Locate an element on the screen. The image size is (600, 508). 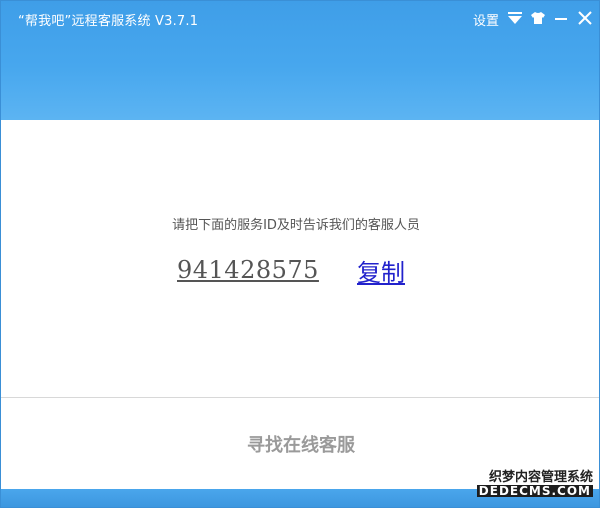
copy-button: 复制 is located at coordinates (381, 270).